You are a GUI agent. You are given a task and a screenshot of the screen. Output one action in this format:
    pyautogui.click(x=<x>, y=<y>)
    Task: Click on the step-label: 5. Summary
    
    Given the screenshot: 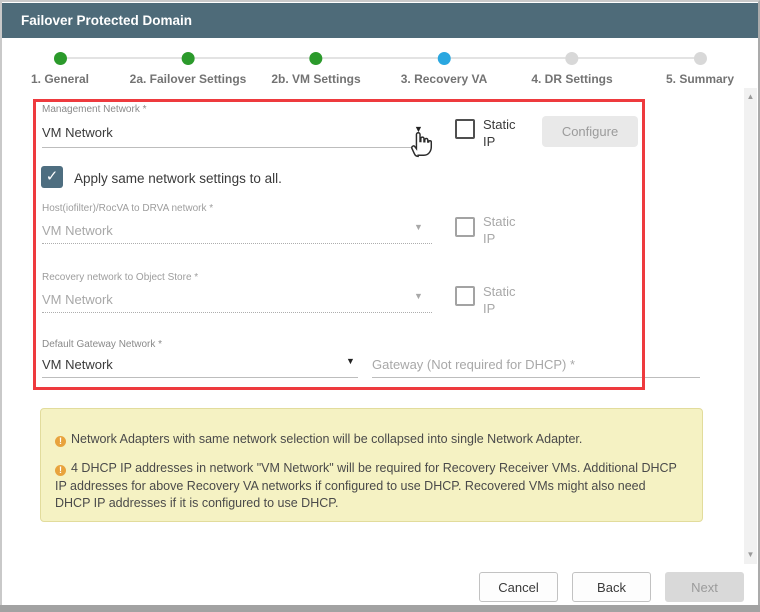 What is the action you would take?
    pyautogui.click(x=700, y=79)
    